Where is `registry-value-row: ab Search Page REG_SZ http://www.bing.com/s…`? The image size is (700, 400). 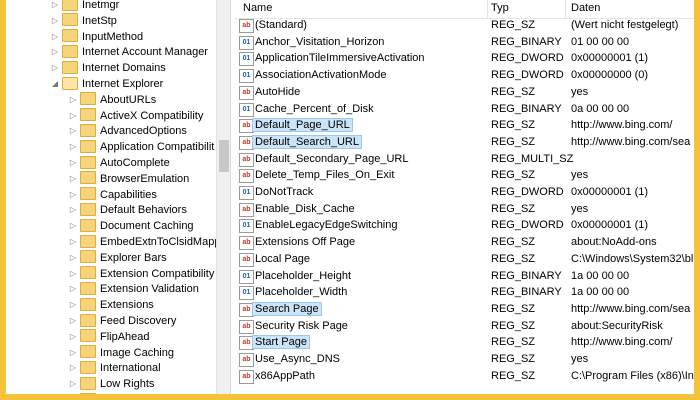
registry-value-row: ab Search Page REG_SZ http://www.bing.com/s… is located at coordinates (464, 309).